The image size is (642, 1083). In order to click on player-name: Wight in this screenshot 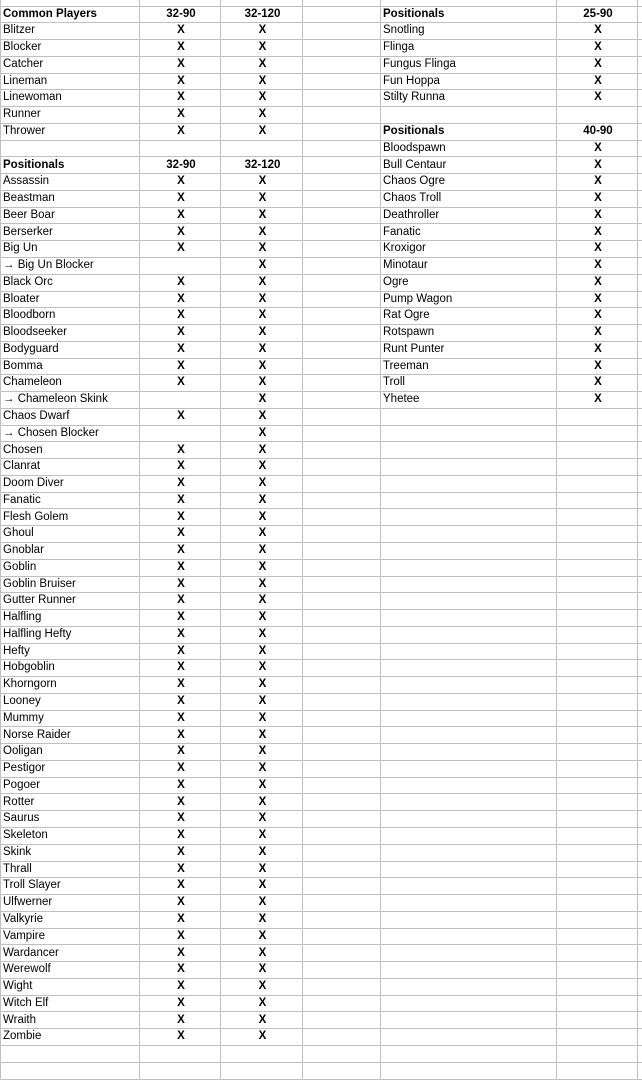, I will do `click(70, 986)`.